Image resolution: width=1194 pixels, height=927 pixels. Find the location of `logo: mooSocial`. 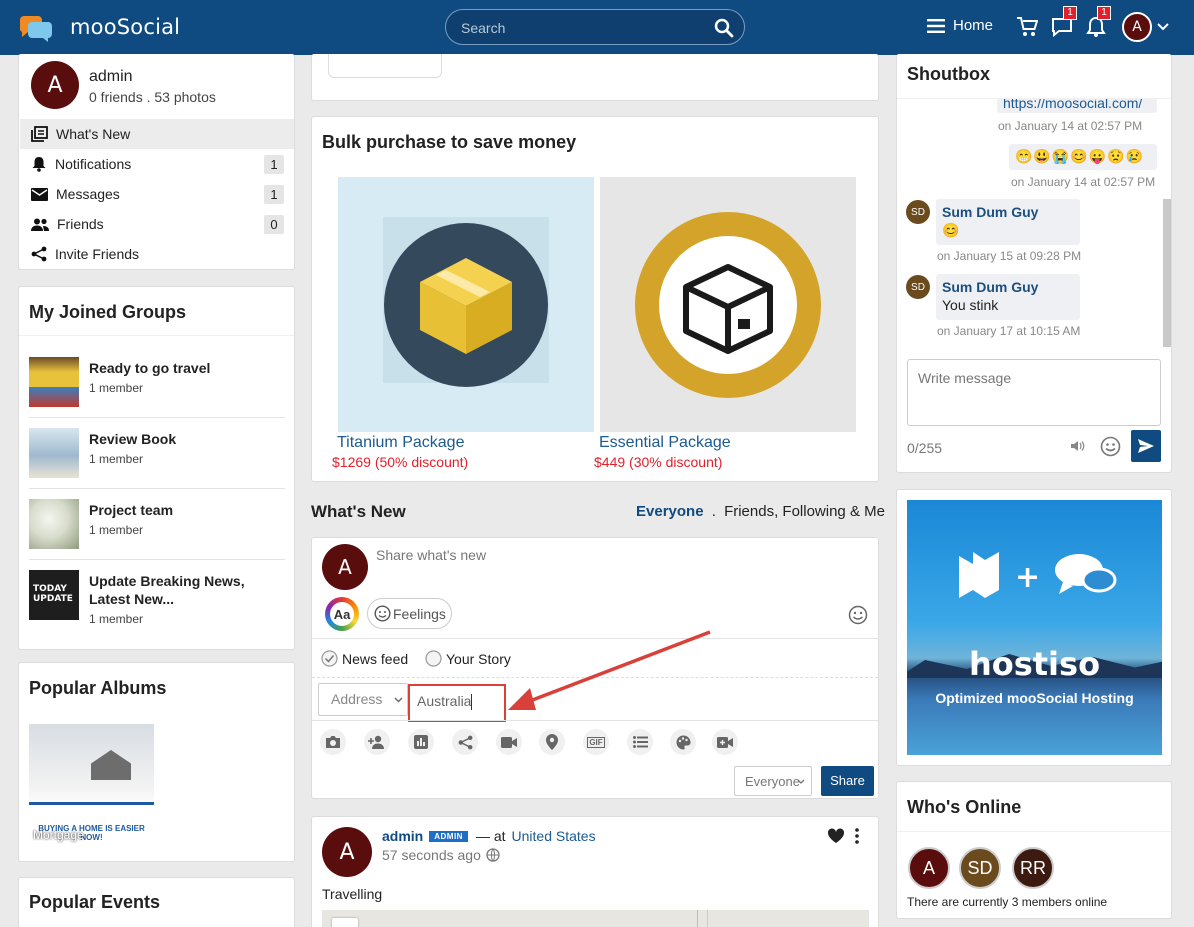

logo: mooSocial is located at coordinates (99, 27).